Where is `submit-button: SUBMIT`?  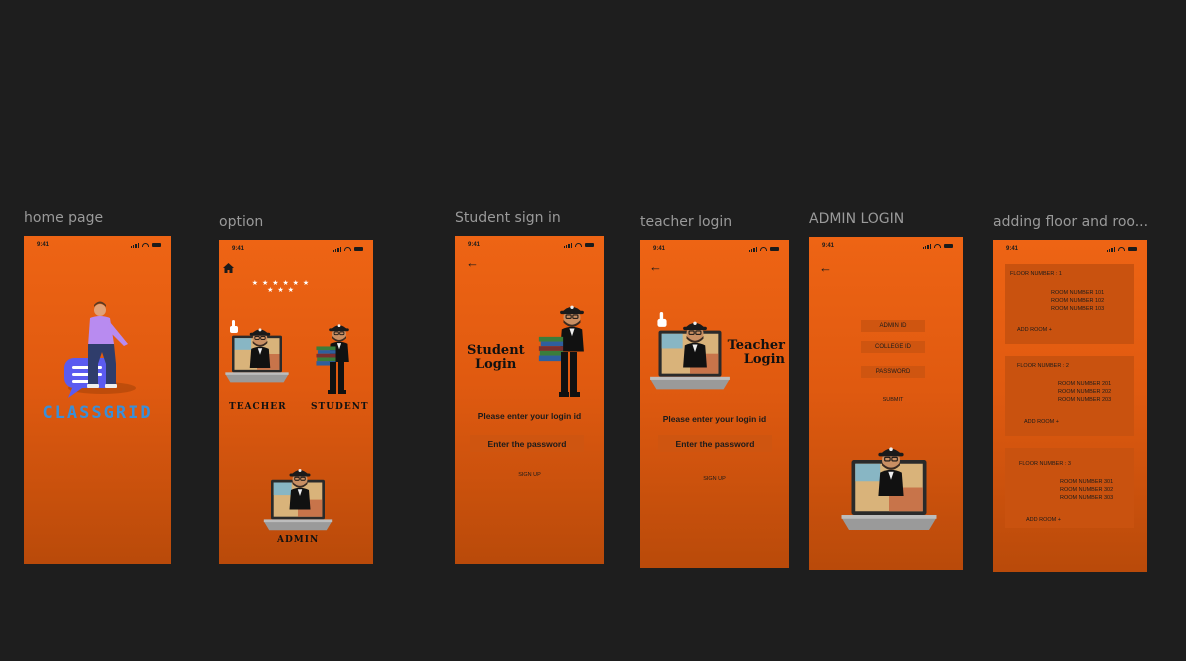
submit-button: SUBMIT is located at coordinates (893, 400).